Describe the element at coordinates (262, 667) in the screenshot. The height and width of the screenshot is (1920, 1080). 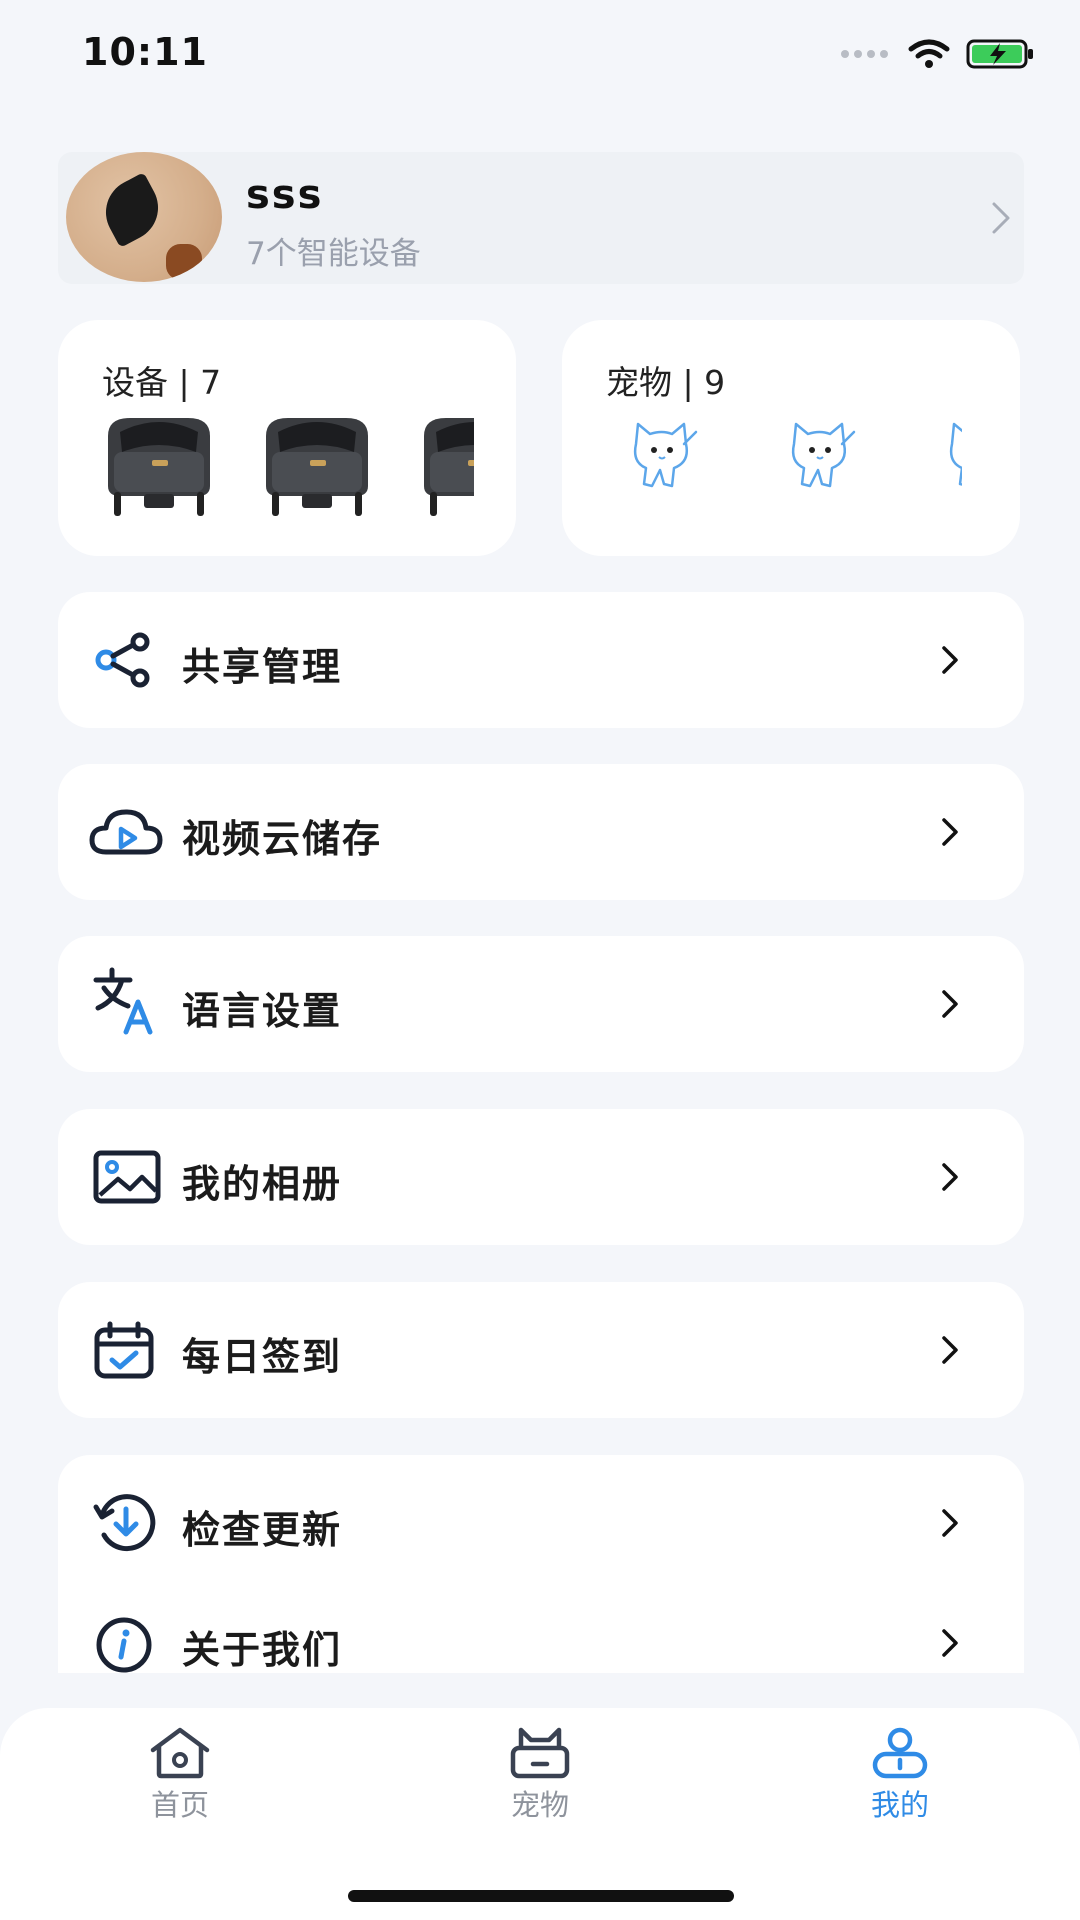
I see `menu-label: 共享管理` at that location.